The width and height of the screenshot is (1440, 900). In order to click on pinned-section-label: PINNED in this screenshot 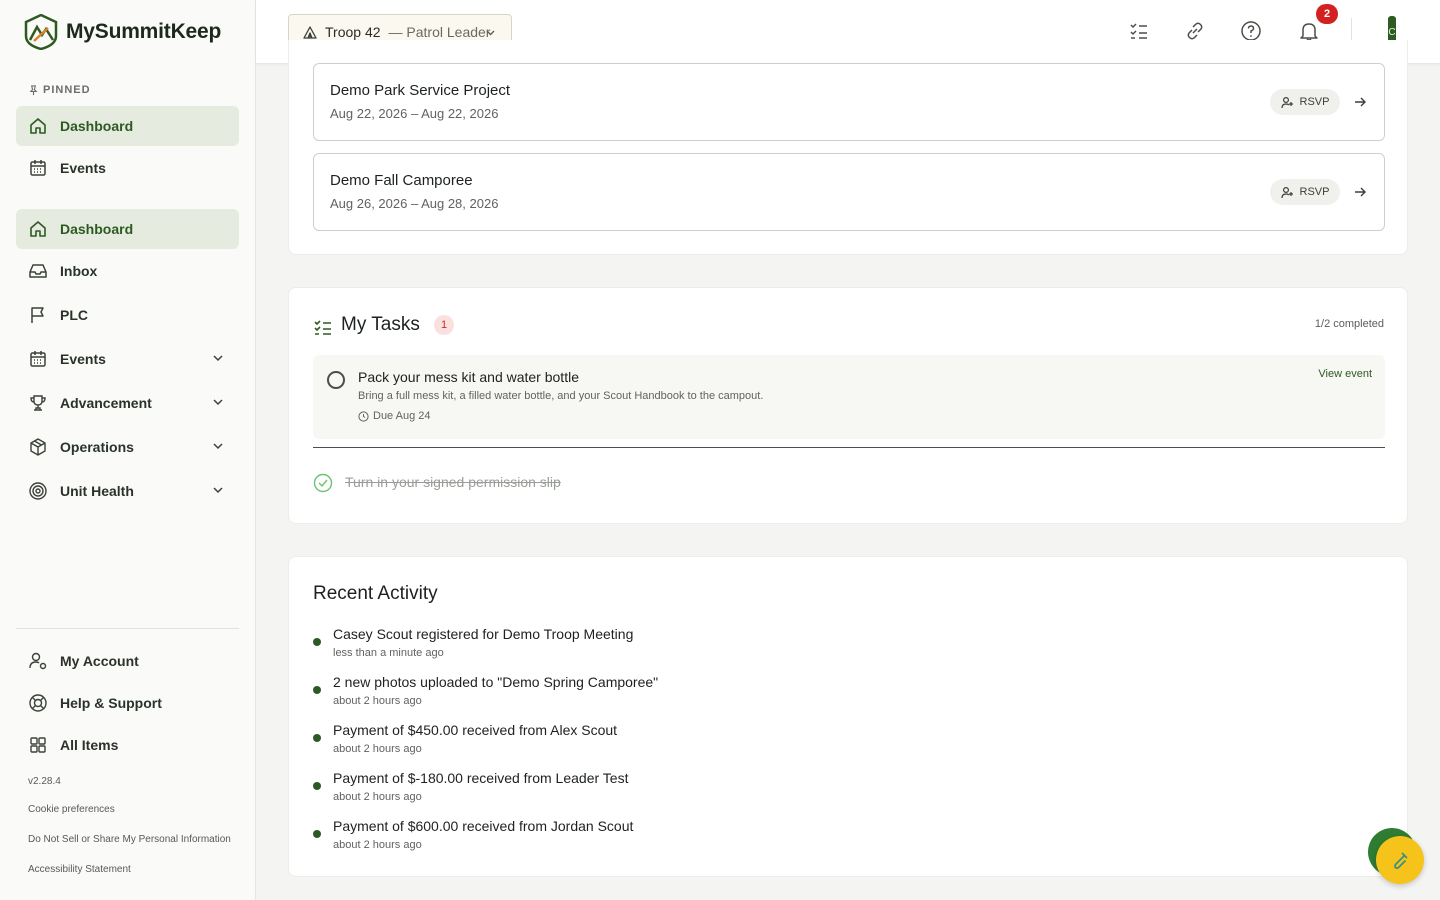, I will do `click(59, 90)`.